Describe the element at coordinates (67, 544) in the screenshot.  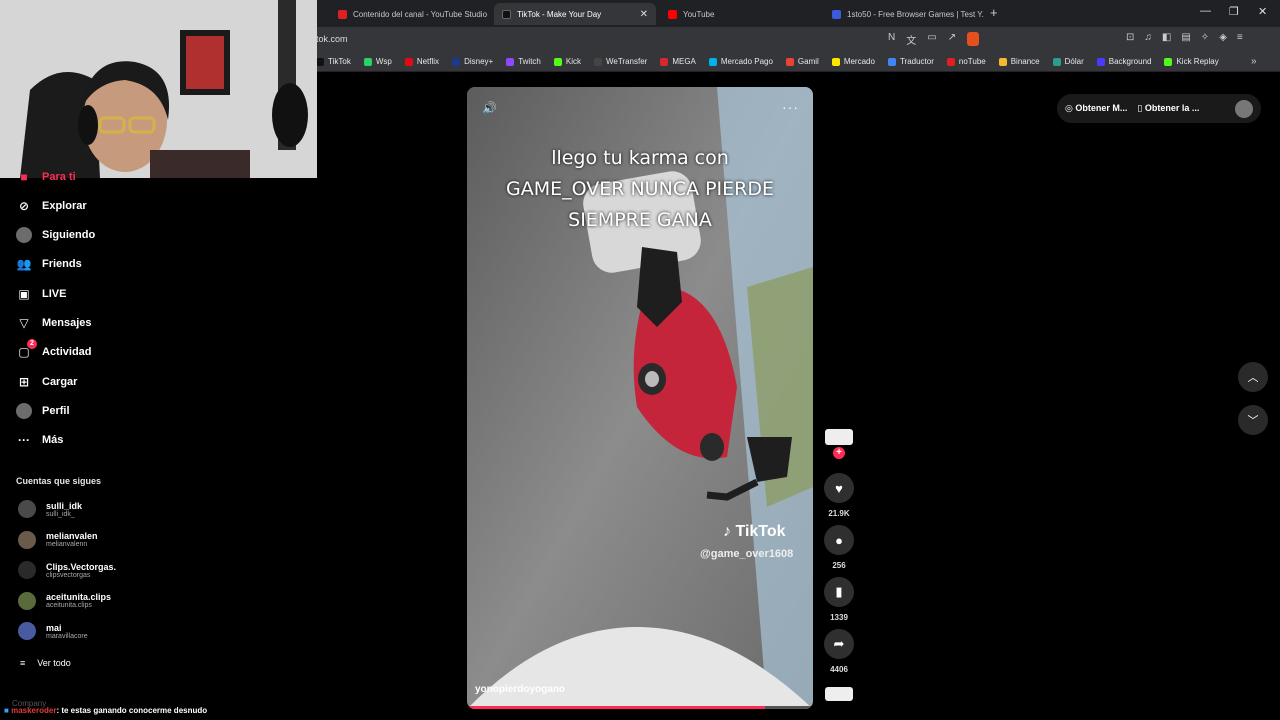
I see `account-handle: melianvalenn` at that location.